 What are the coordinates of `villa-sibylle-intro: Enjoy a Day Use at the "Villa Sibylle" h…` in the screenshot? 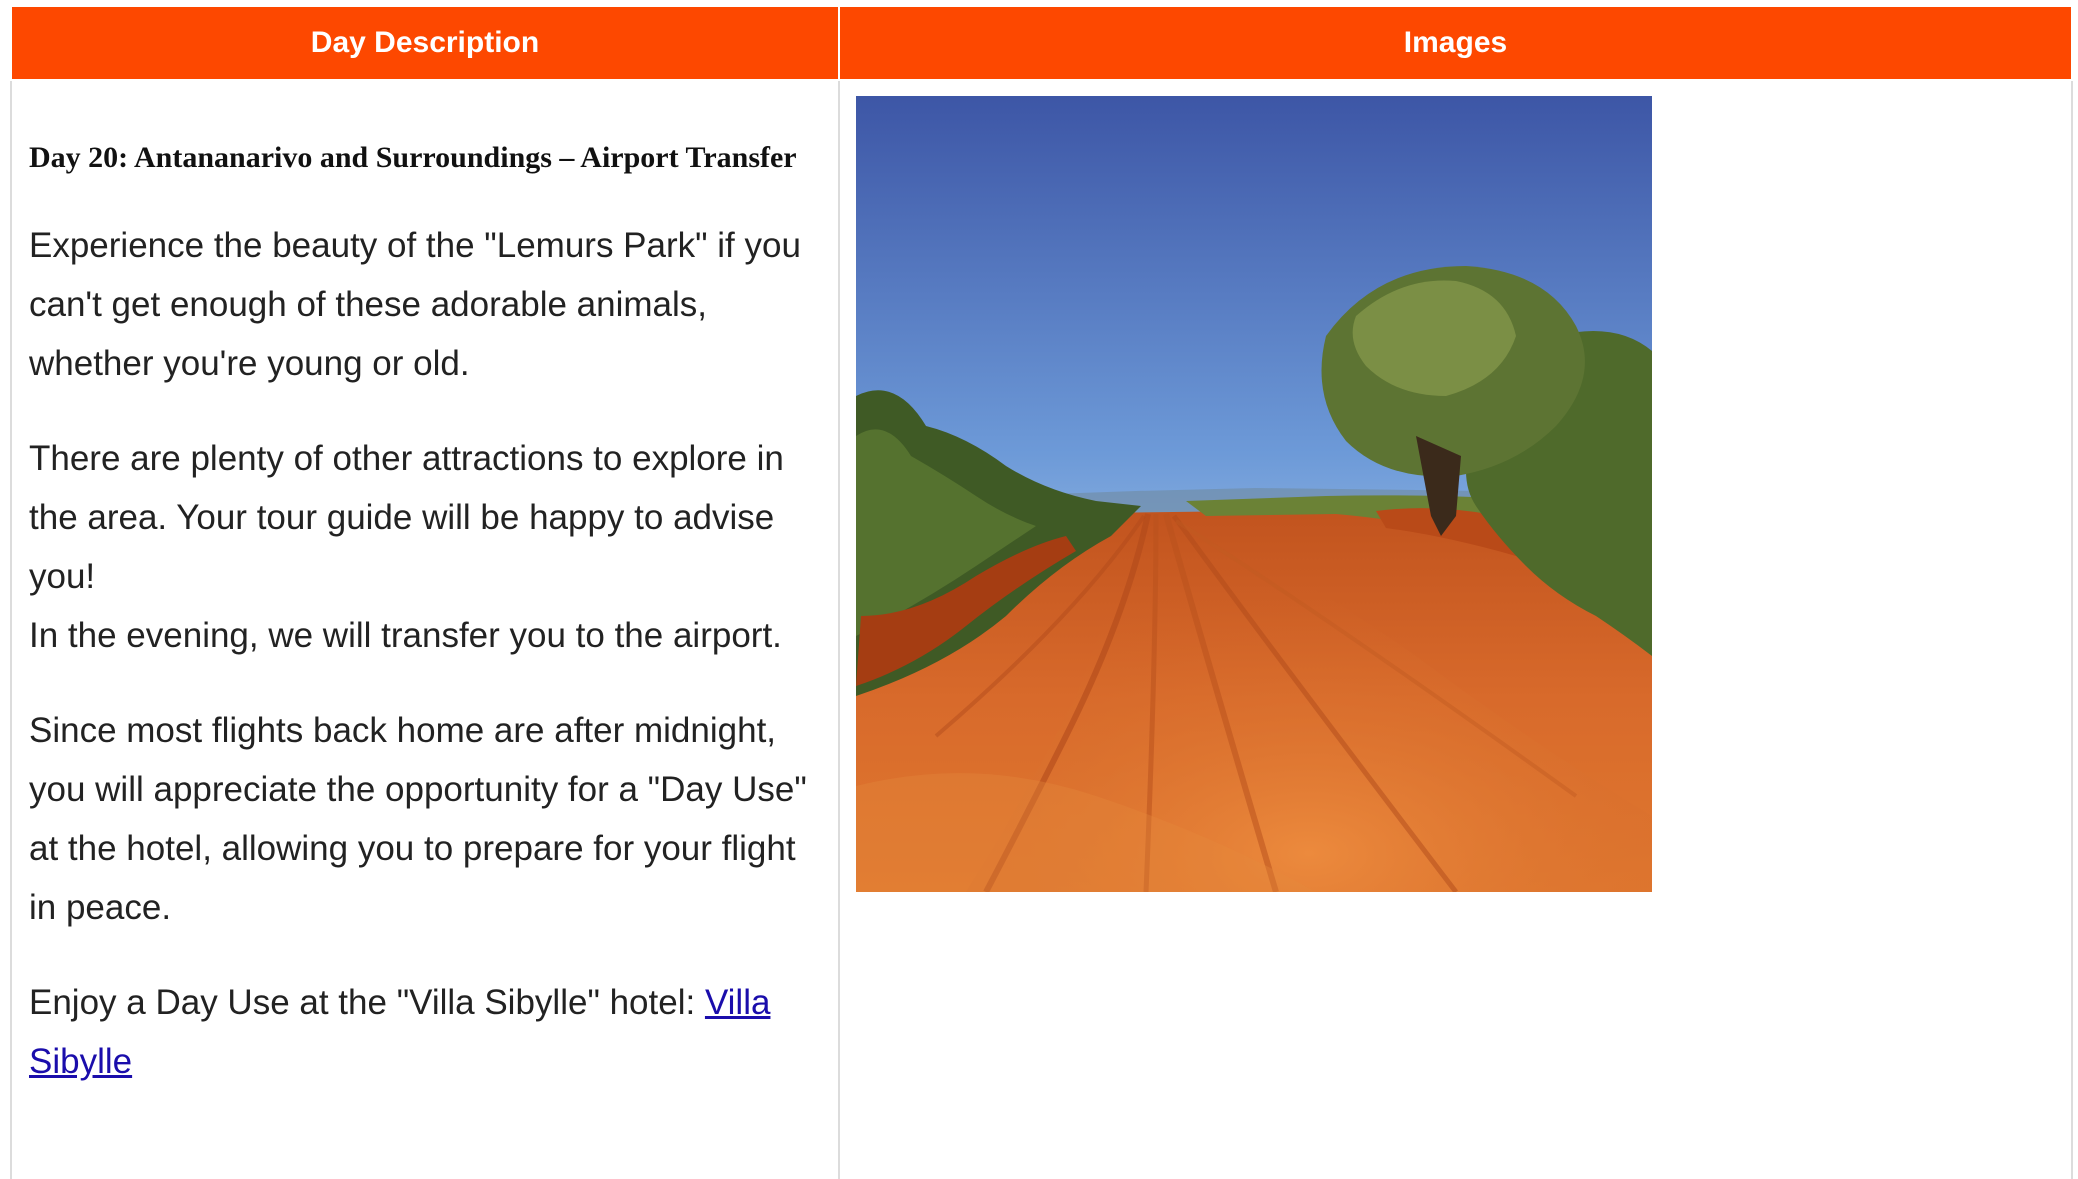 It's located at (367, 1002).